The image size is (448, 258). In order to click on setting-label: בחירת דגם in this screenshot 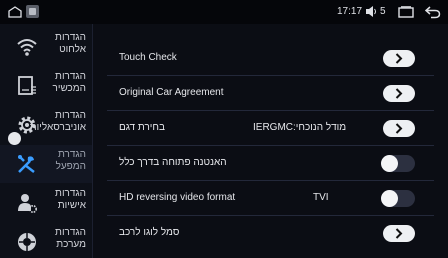, I will do `click(142, 127)`.